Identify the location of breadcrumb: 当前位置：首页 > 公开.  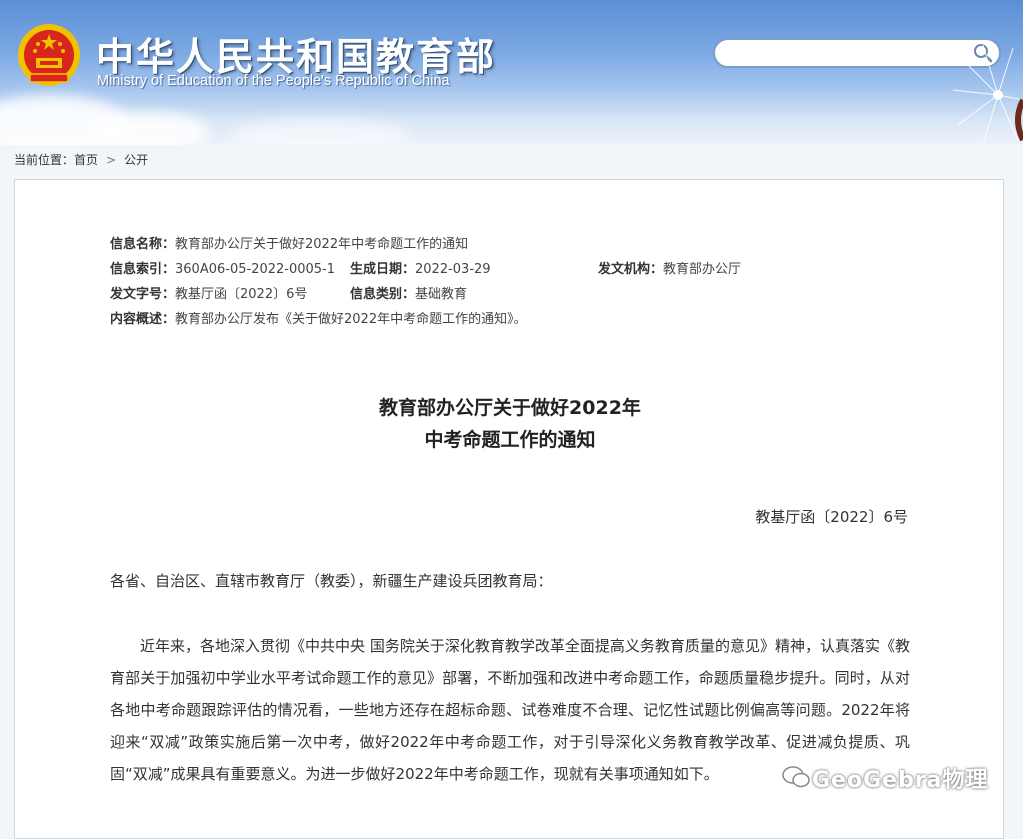
(81, 159).